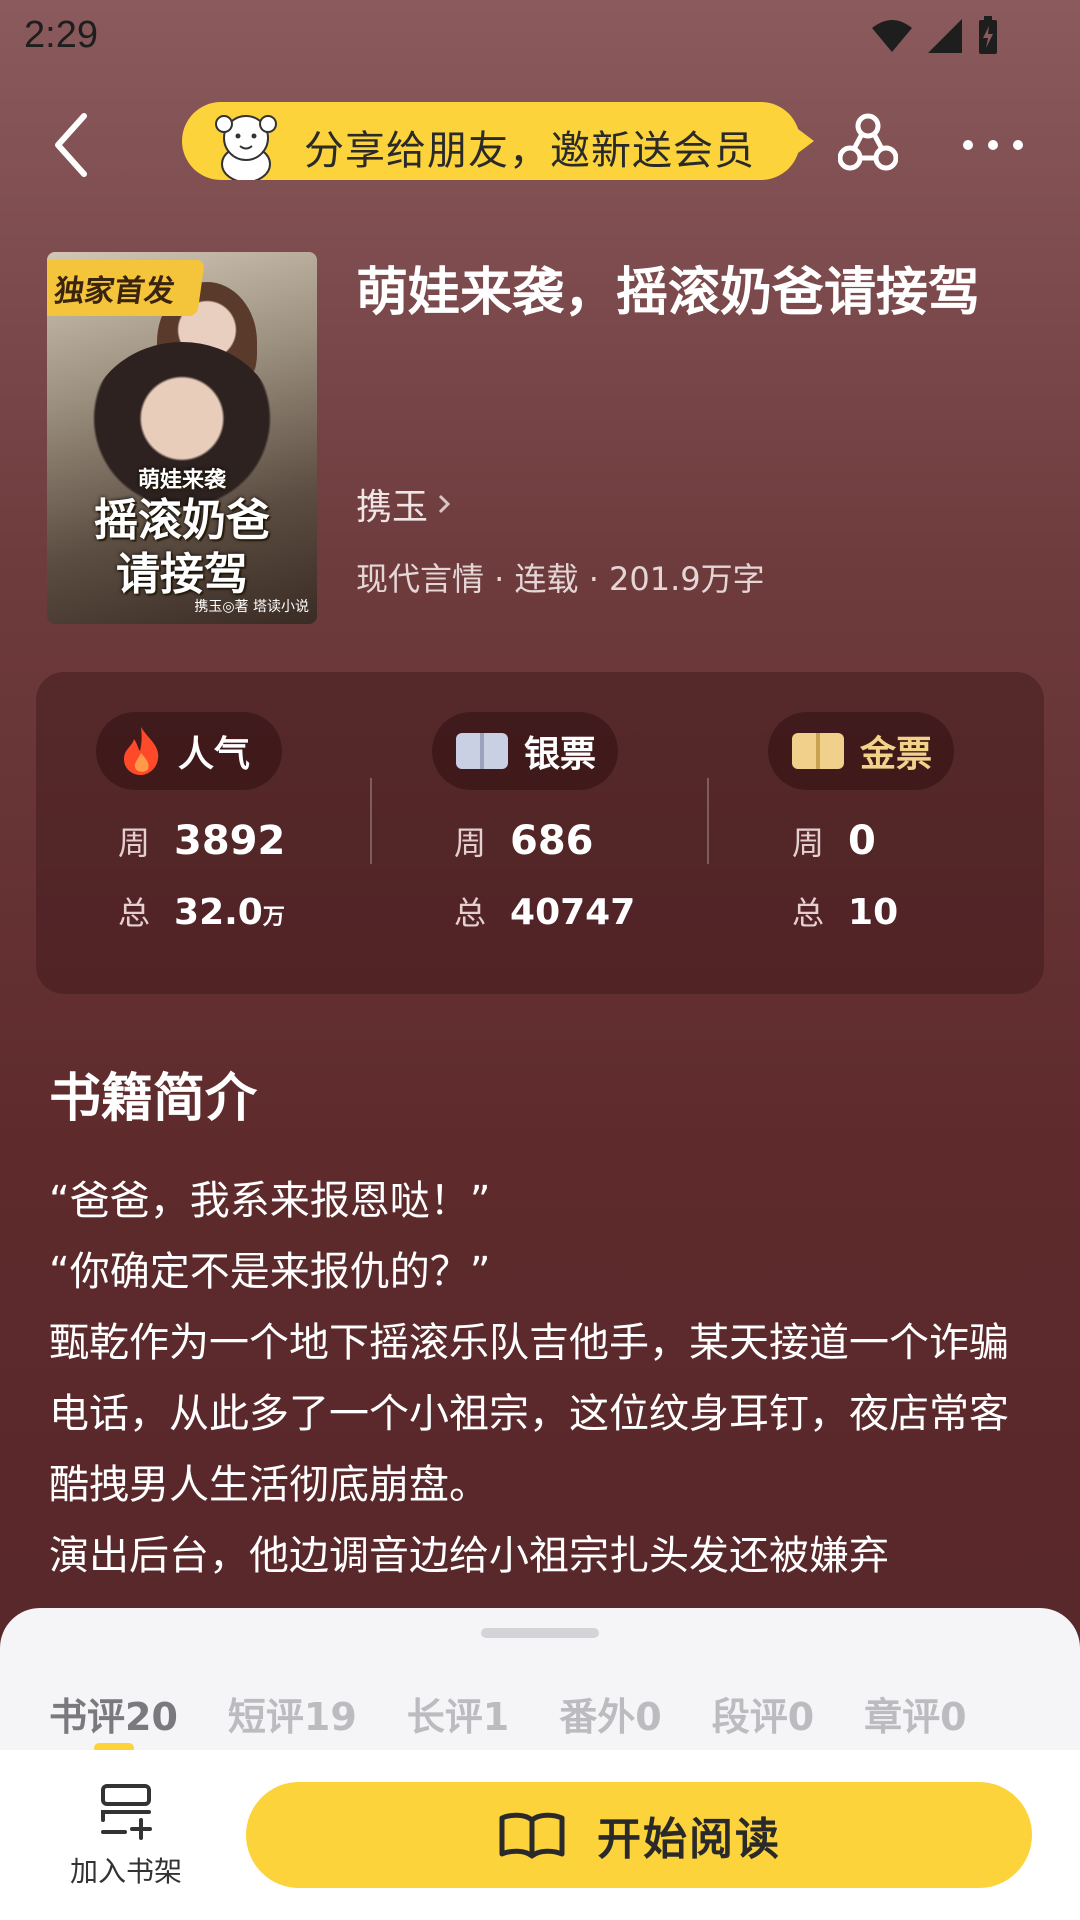 This screenshot has height=1920, width=1080. Describe the element at coordinates (560, 579) in the screenshot. I see `book-meta: 现代言情 · 连载 · 201.9万字` at that location.